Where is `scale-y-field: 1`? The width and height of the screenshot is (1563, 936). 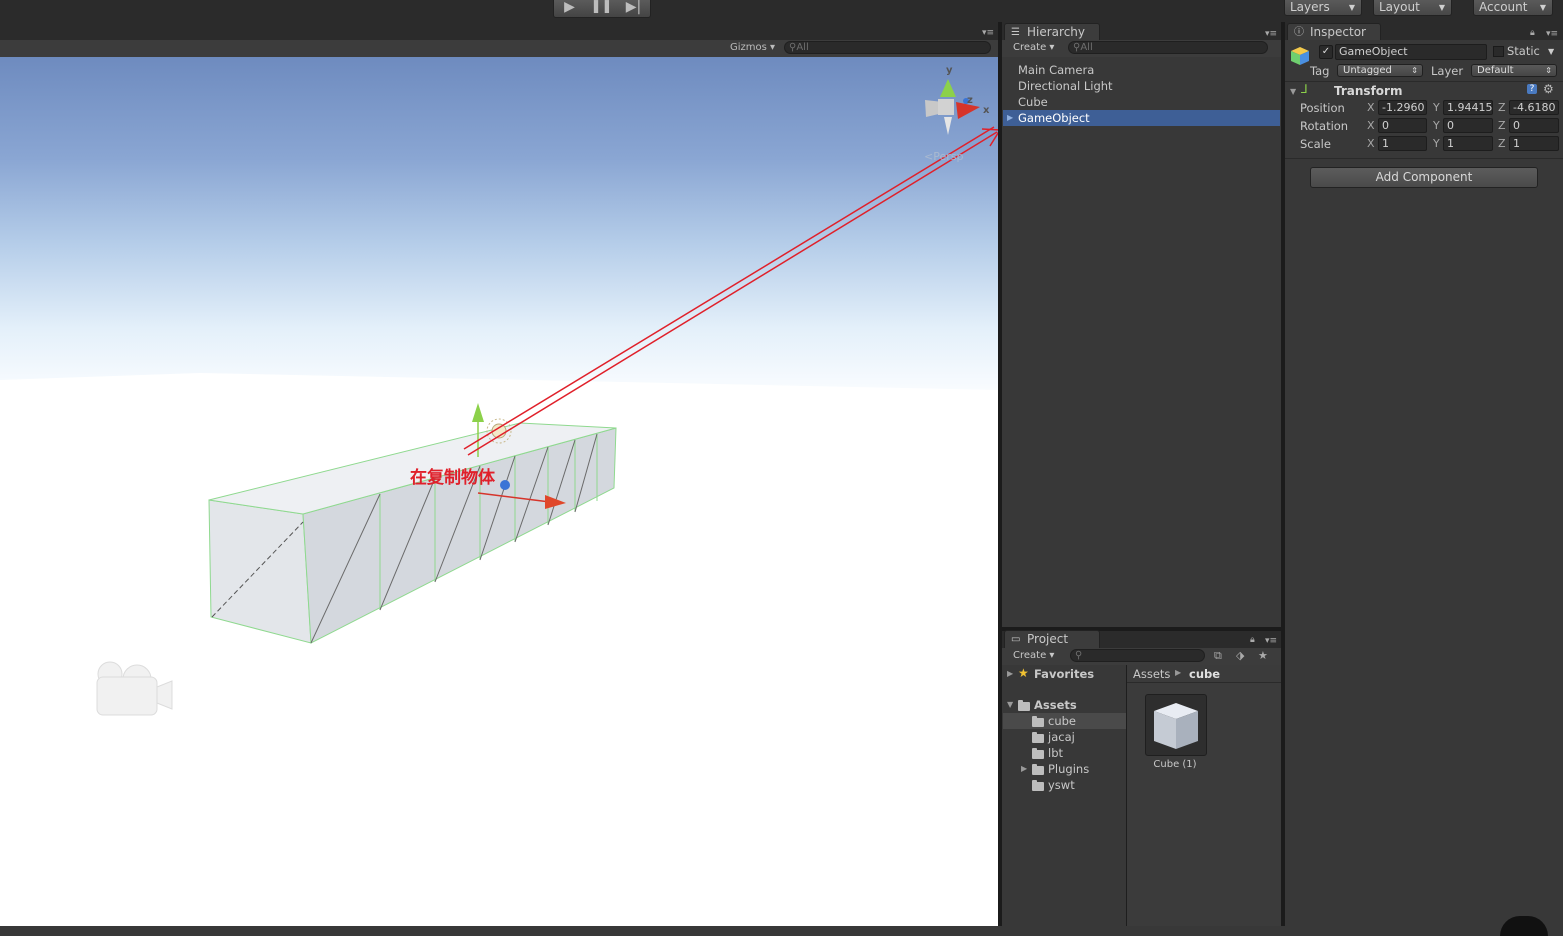
scale-y-field: 1 is located at coordinates (1468, 143).